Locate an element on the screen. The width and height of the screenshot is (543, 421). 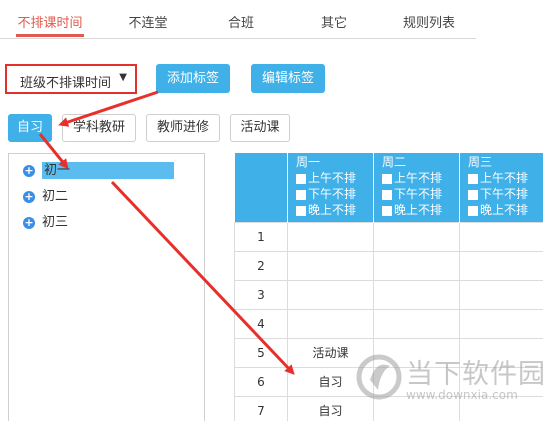
day-header-tue: 周二 上午不排 下午不排 晚上不排 is located at coordinates (416, 187).